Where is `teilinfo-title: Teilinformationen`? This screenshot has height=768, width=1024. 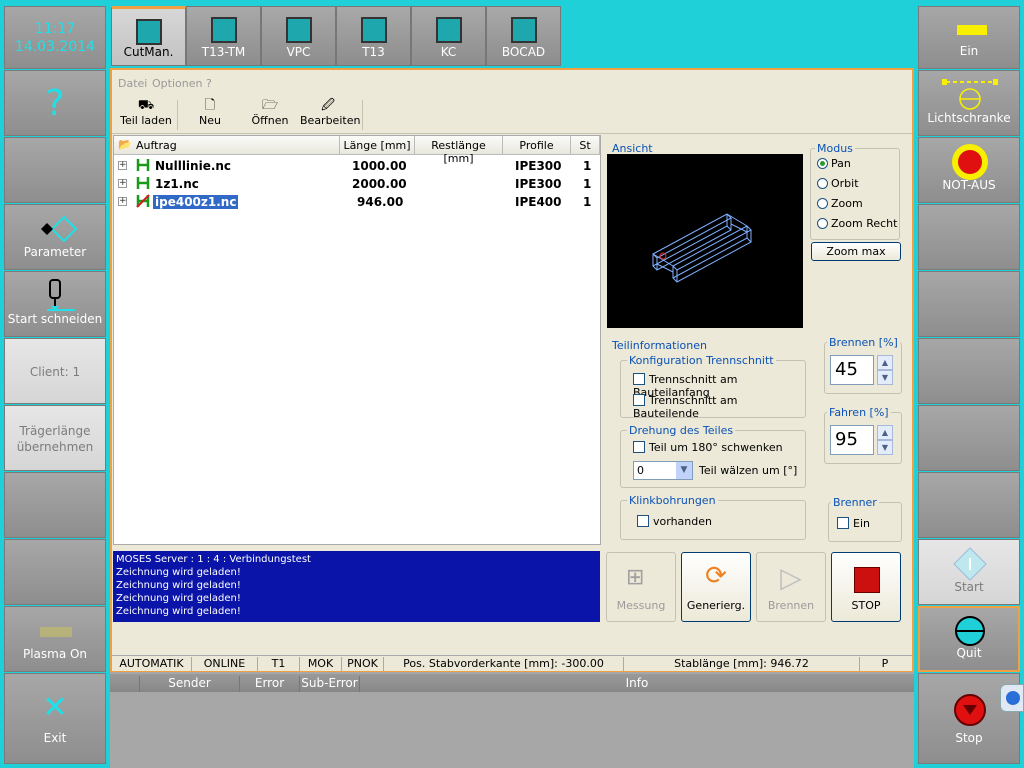
teilinfo-title: Teilinformationen is located at coordinates (659, 345).